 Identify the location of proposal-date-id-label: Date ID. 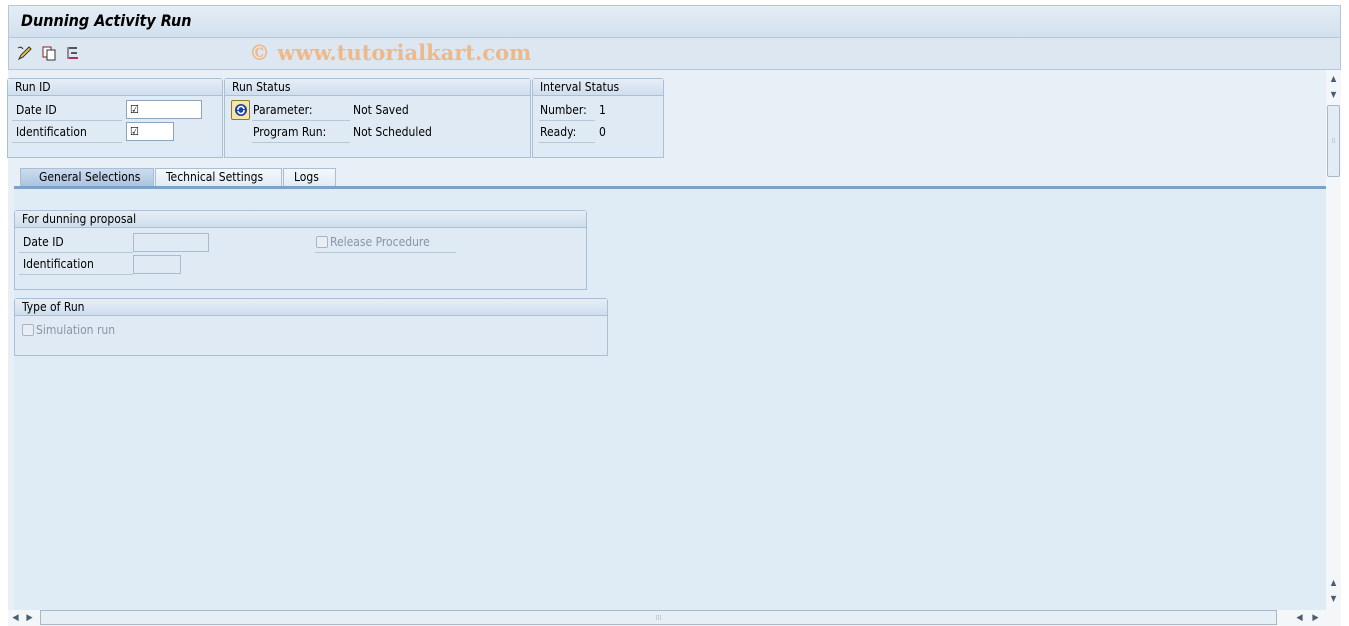
(76, 243).